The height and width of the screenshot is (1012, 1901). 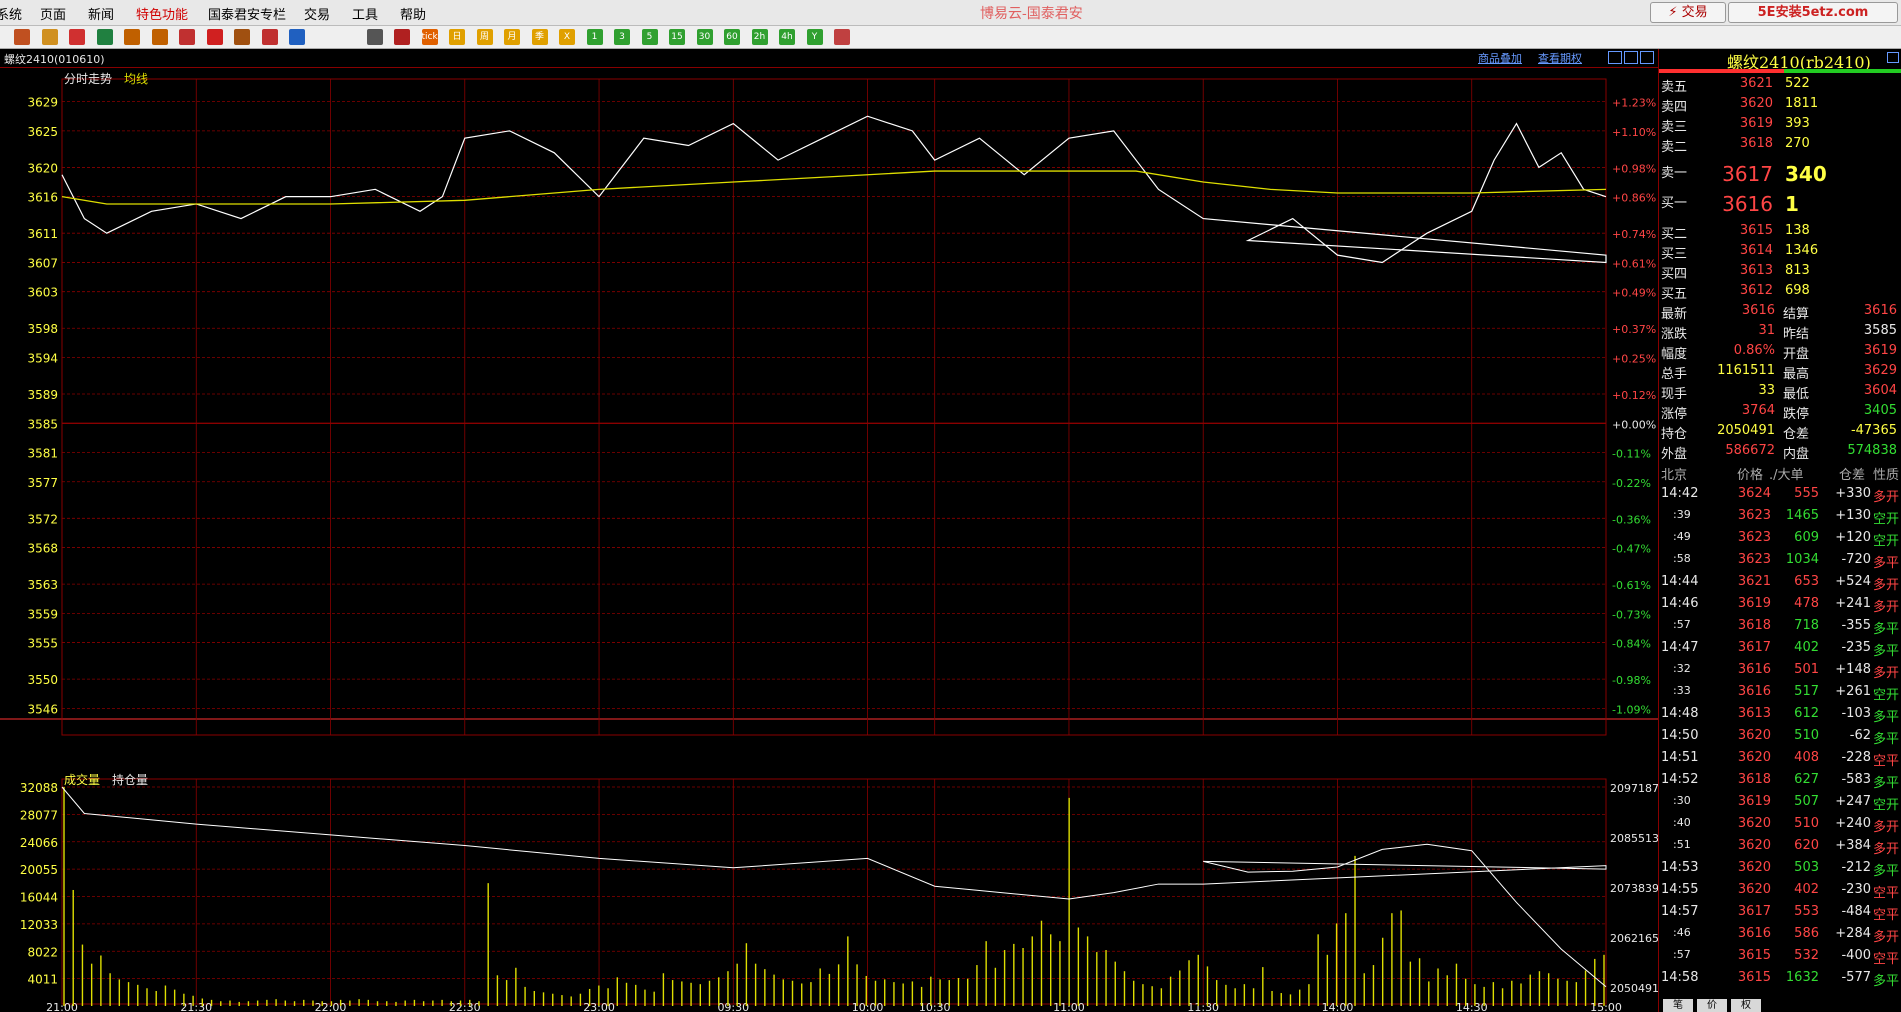 I want to click on col-price: 价格, so click(x=1750, y=475).